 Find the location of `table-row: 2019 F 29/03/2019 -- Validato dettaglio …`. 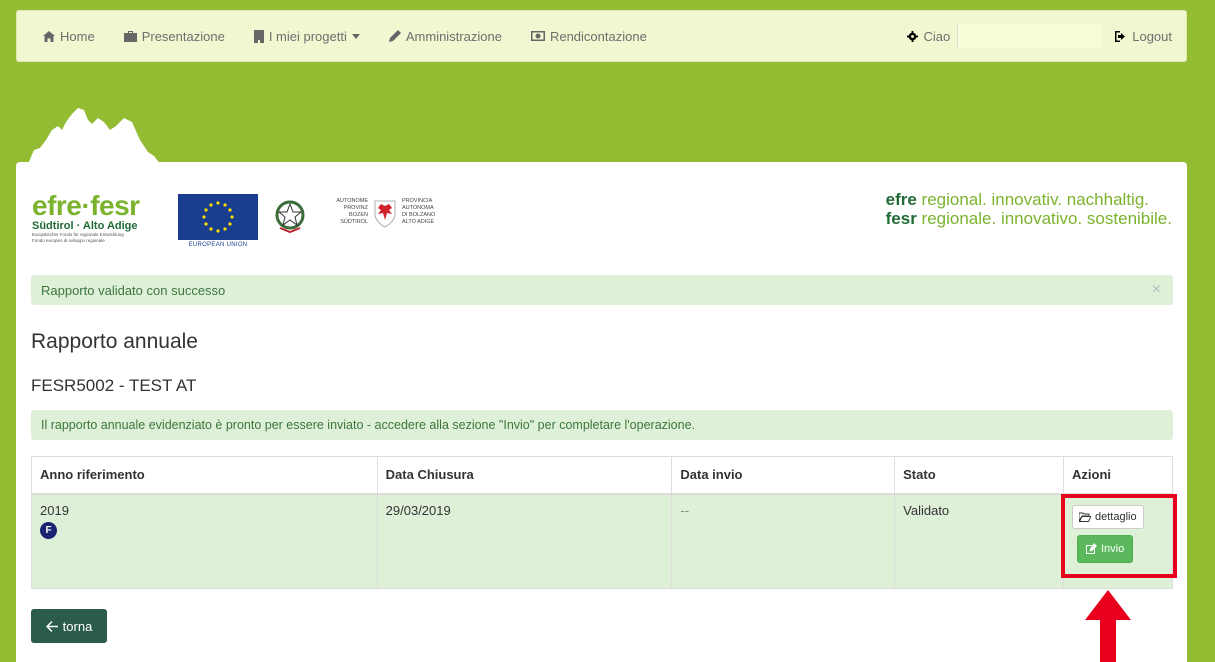

table-row: 2019 F 29/03/2019 -- Validato dettaglio … is located at coordinates (602, 541).